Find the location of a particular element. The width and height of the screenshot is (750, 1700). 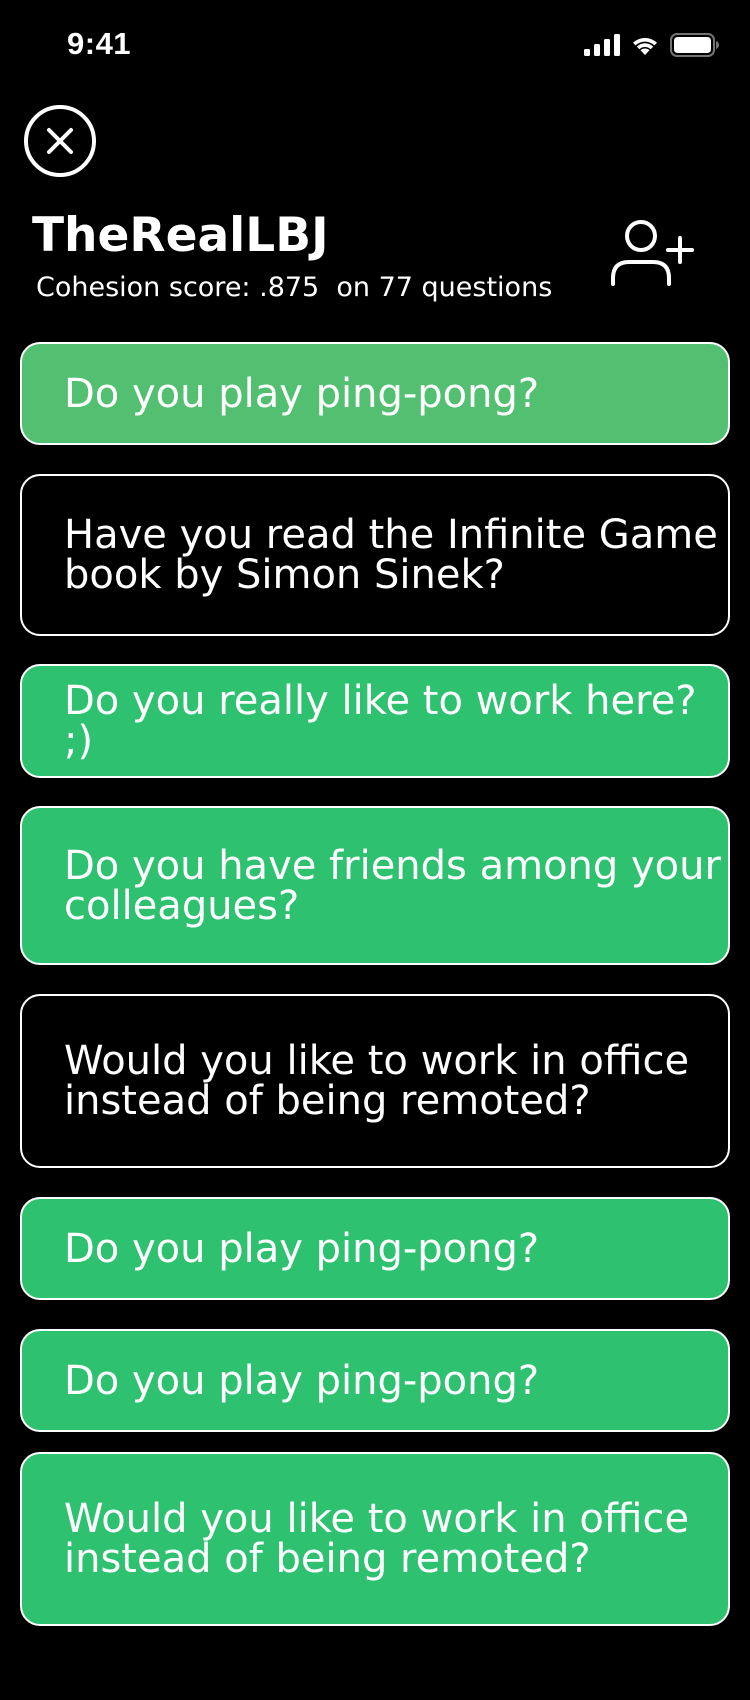

cohesion-score: Cohesion score: .875 on 77 questions is located at coordinates (294, 287).